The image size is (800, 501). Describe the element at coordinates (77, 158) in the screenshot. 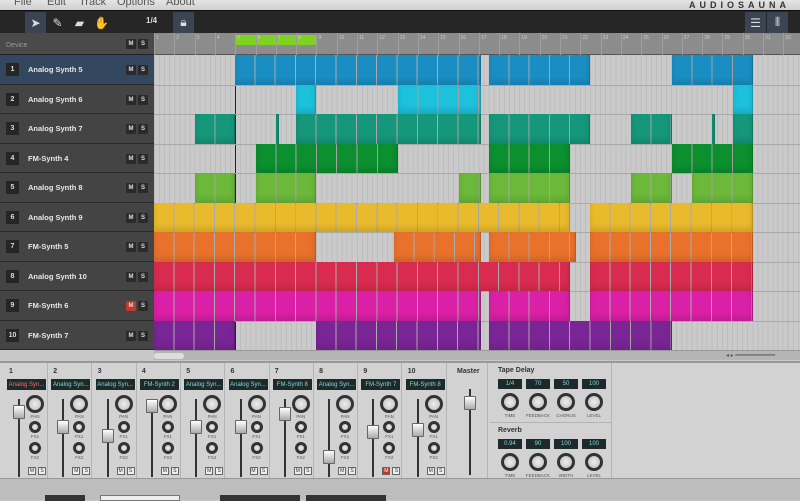

I see `track-row: 4 FM-Synth 4 MS` at that location.